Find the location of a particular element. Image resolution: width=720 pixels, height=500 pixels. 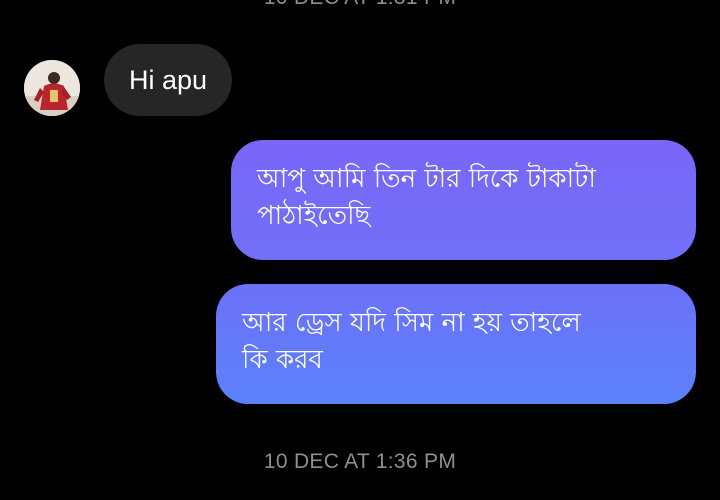

timestamp-bottom: 10 DEC AT 1:36 PM is located at coordinates (360, 461).